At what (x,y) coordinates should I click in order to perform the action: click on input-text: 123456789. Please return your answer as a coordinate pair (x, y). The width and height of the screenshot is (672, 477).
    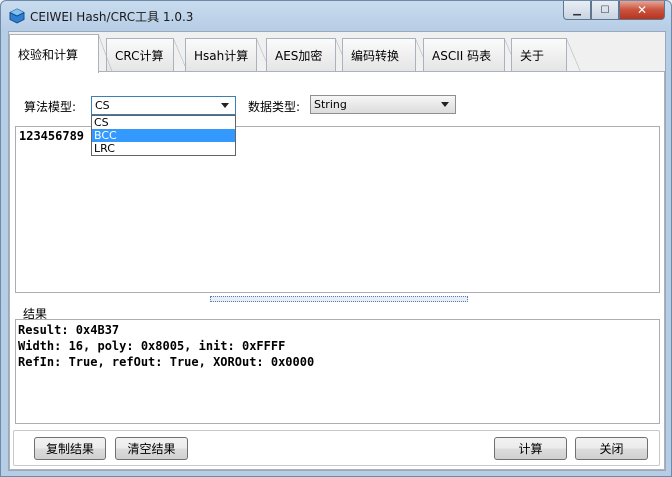
    Looking at the image, I should click on (52, 136).